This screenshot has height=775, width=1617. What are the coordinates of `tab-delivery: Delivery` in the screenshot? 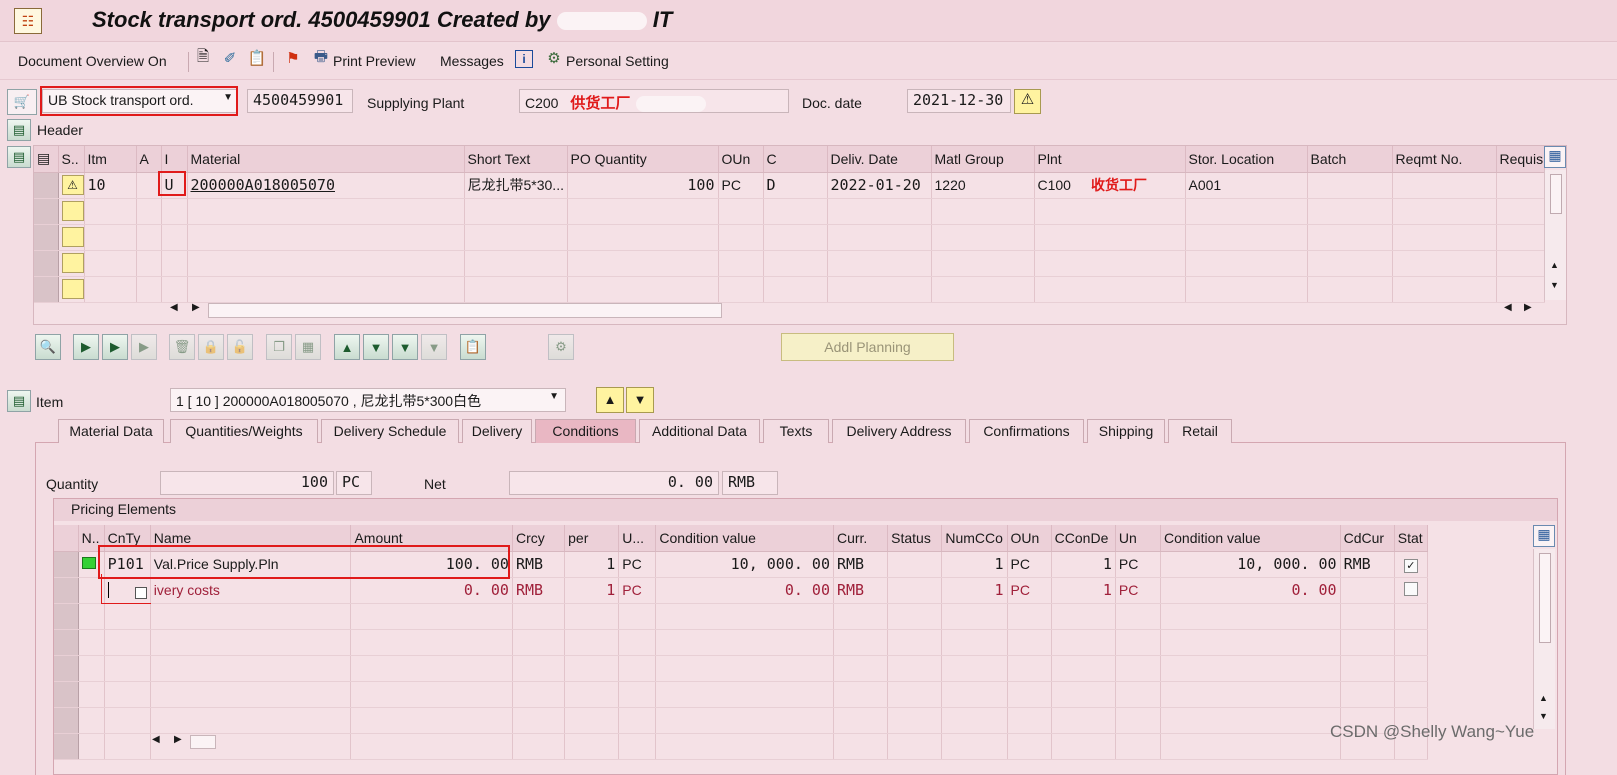 It's located at (497, 431).